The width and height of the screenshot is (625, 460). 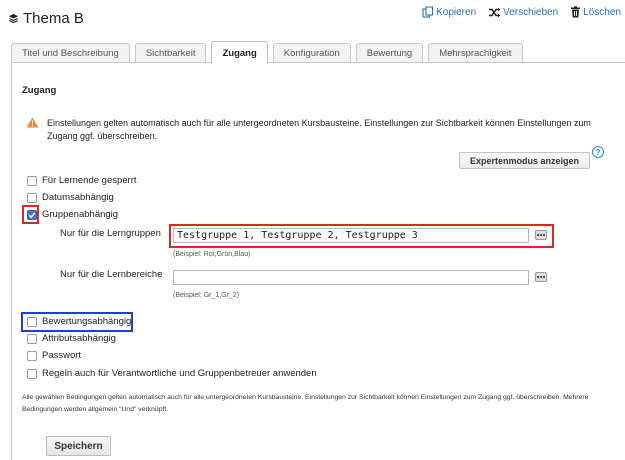 What do you see at coordinates (13, 18) in the screenshot?
I see `stack-icon` at bounding box center [13, 18].